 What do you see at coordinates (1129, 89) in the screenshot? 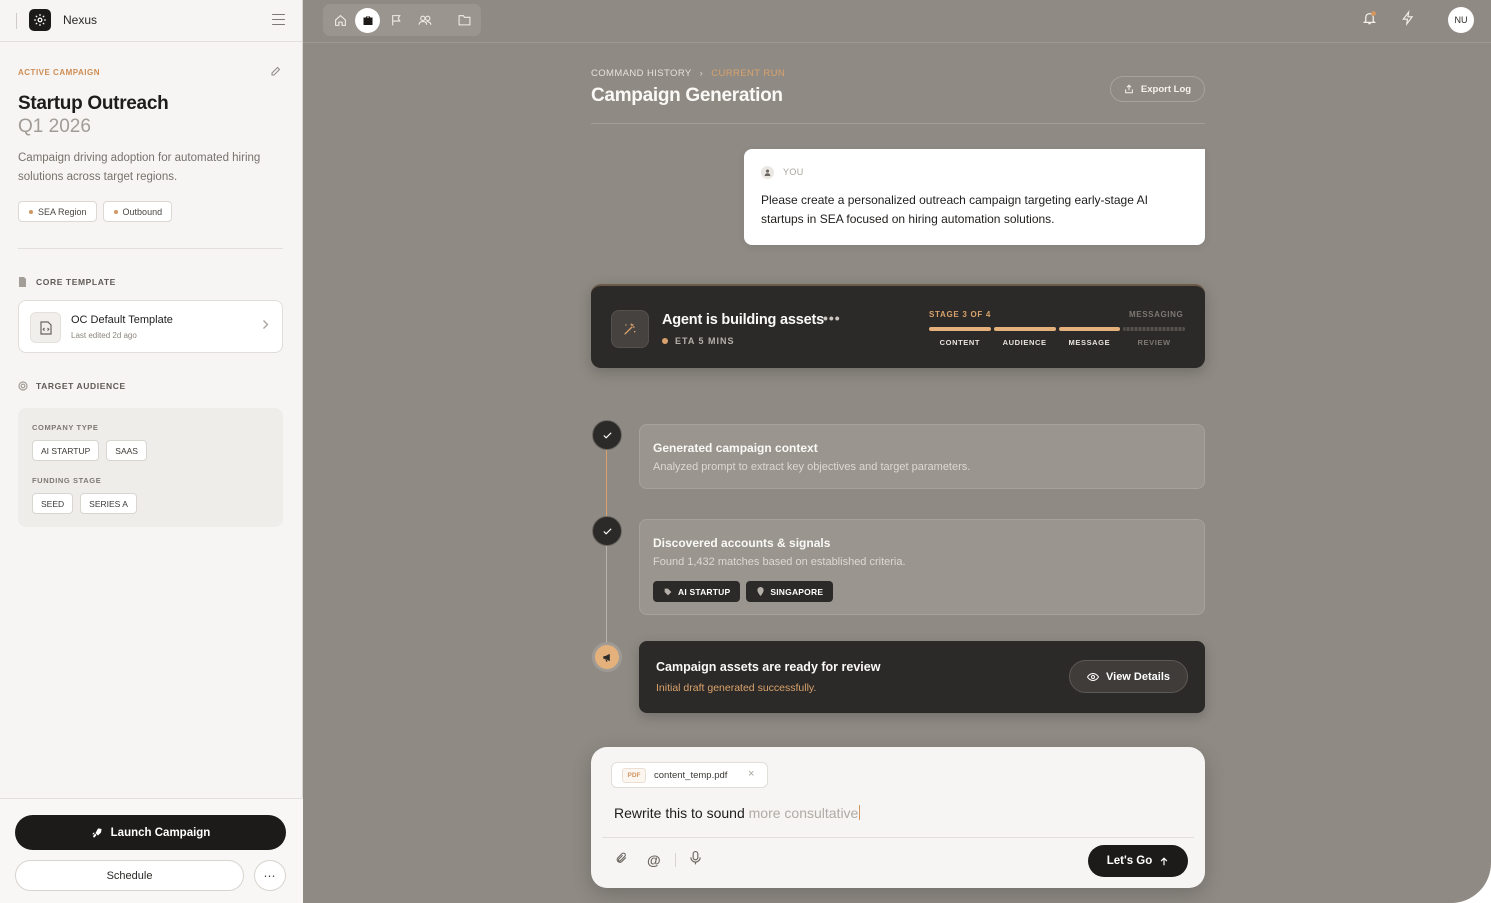
I see `export-icon` at bounding box center [1129, 89].